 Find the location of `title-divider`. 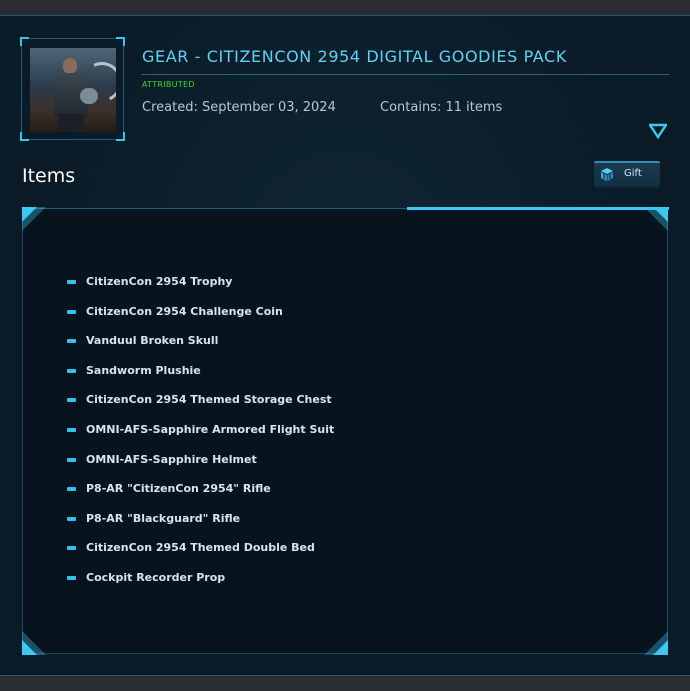

title-divider is located at coordinates (405, 74).